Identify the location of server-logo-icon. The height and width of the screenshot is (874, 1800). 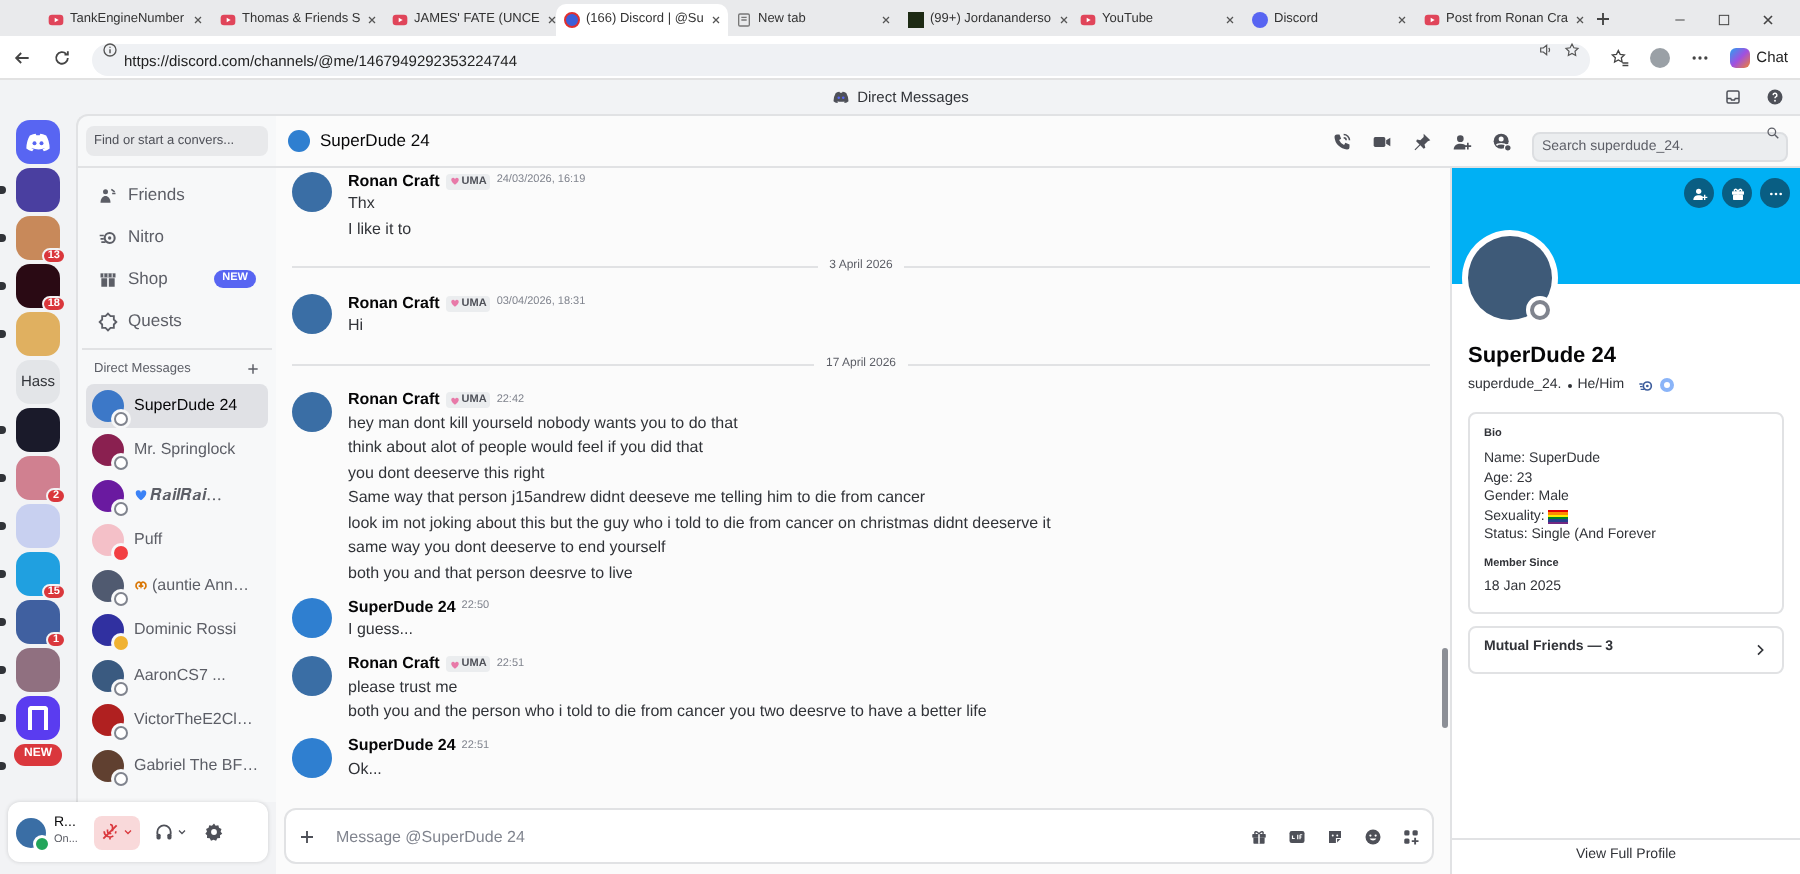
(38, 718).